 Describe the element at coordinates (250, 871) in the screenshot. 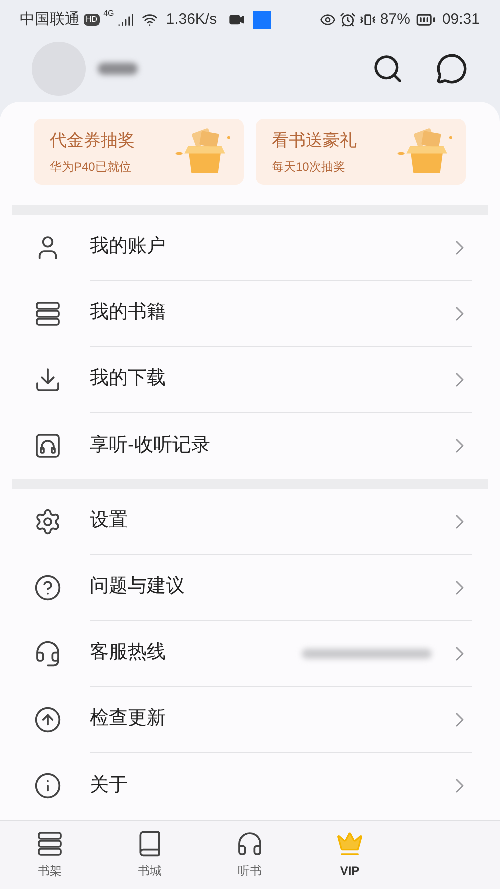

I see `tab-label: 听书` at that location.